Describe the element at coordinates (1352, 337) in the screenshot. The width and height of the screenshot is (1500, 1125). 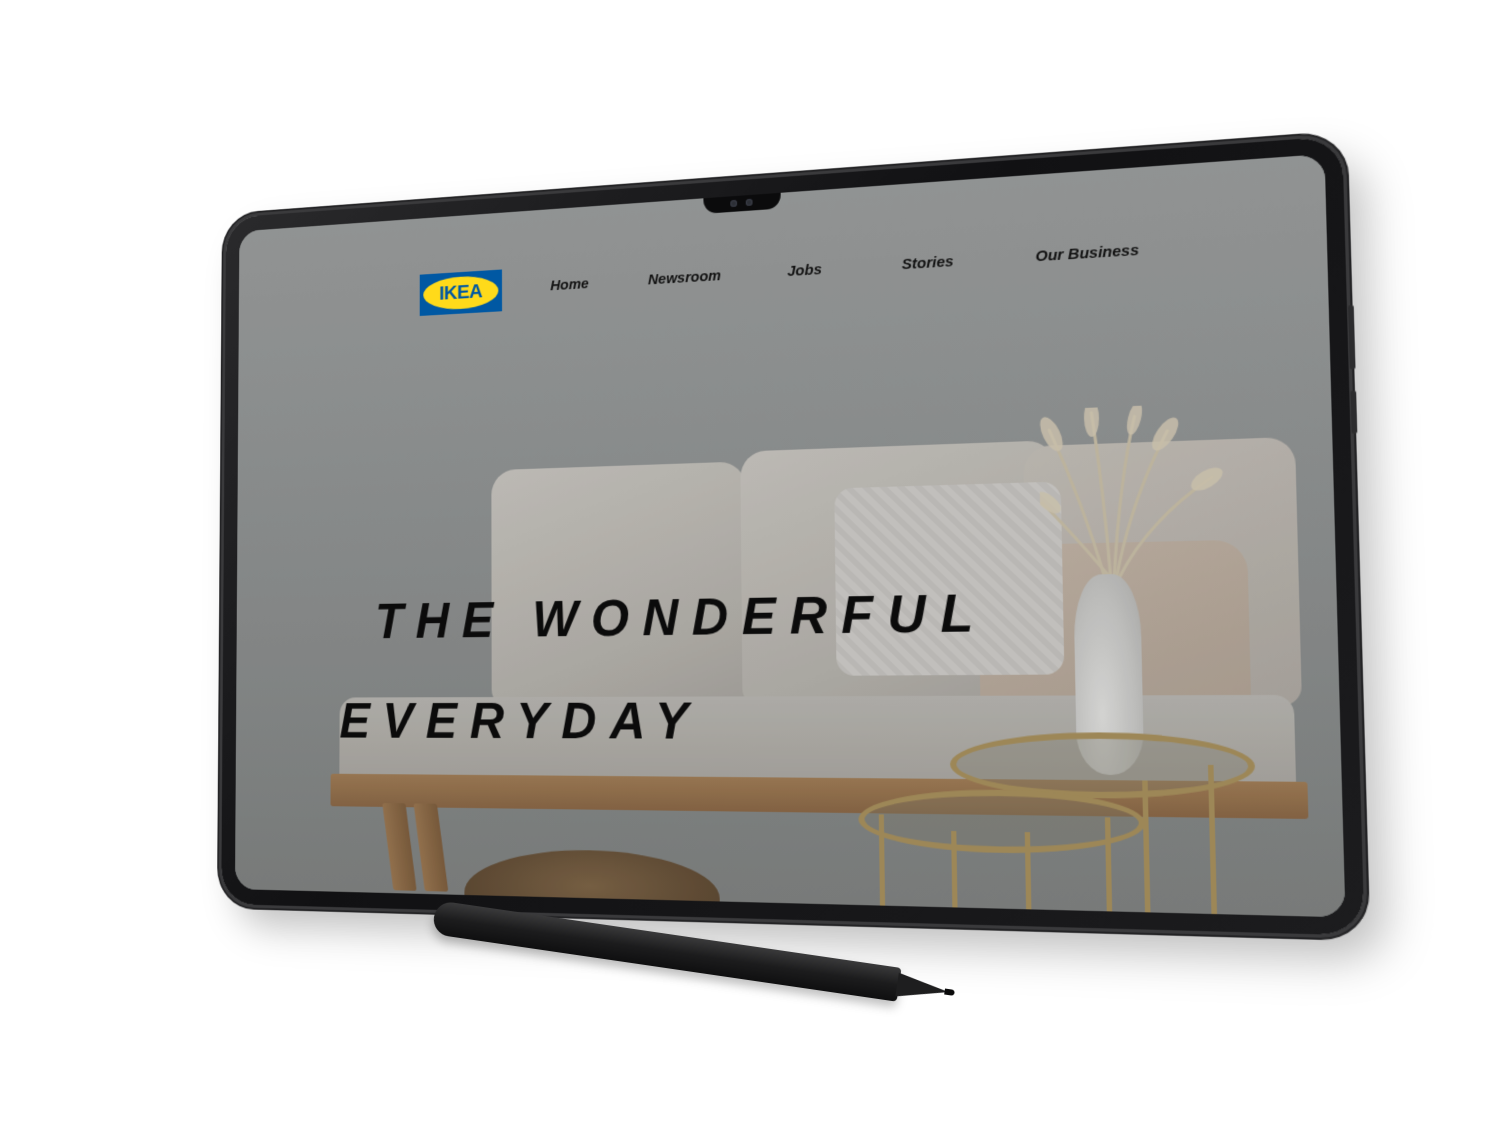
I see `volume-button` at that location.